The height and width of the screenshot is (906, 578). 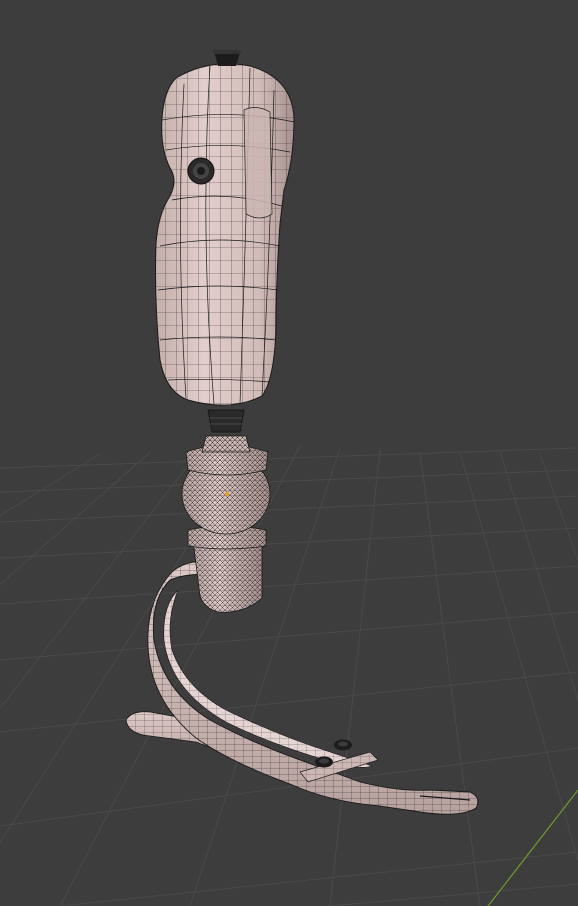 I want to click on prosthetic-socket, so click(x=225, y=228).